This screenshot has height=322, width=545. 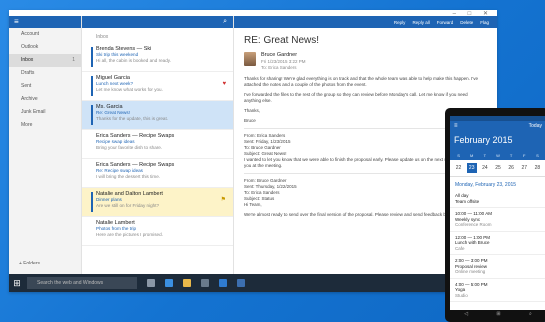 I want to click on account-header: Account, so click(x=45, y=34).